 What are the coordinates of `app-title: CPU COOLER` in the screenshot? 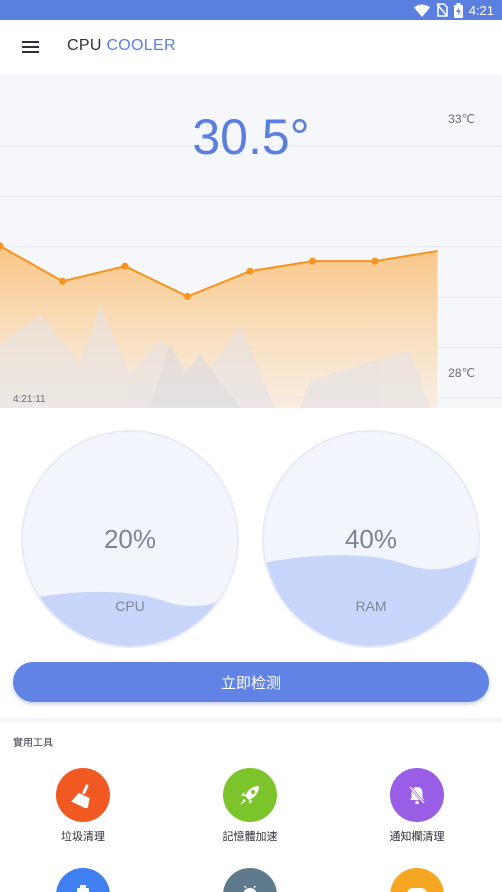 It's located at (121, 46).